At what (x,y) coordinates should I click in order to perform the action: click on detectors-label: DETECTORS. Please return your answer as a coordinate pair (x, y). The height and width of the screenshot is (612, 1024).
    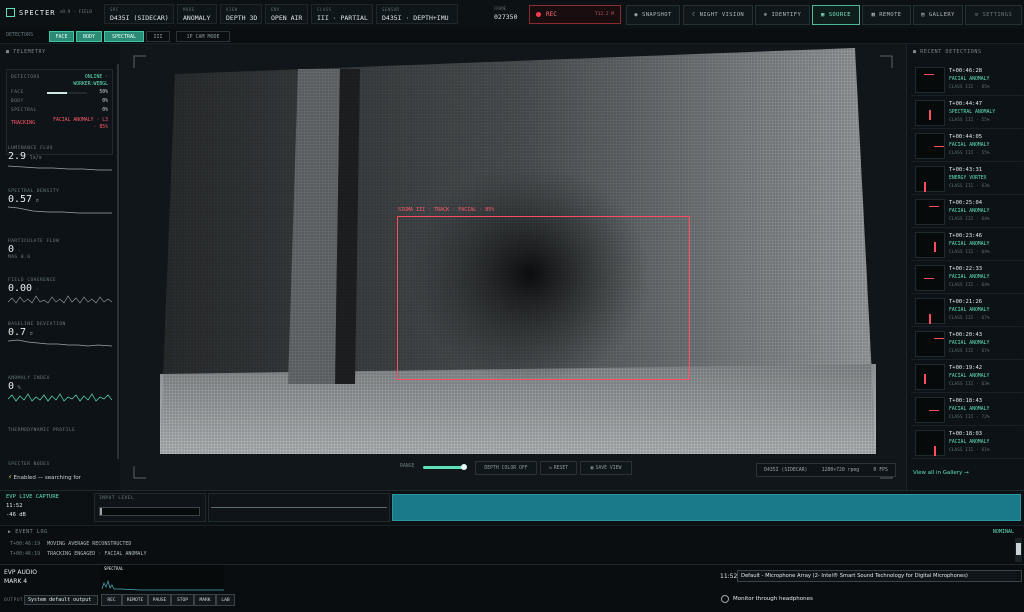
    Looking at the image, I should click on (20, 35).